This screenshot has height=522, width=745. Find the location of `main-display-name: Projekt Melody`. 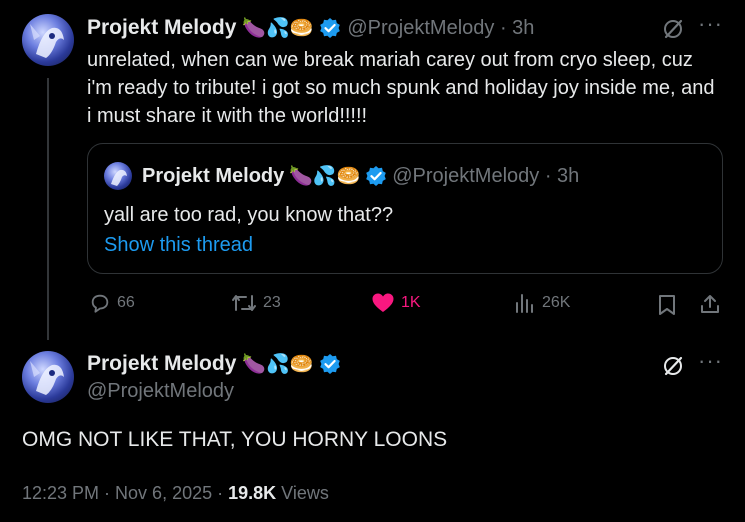

main-display-name: Projekt Melody is located at coordinates (161, 364).